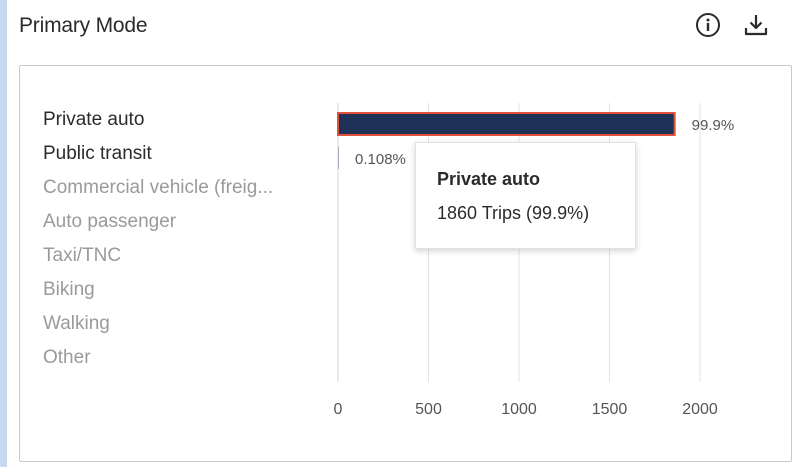 This screenshot has height=467, width=793. What do you see at coordinates (428, 409) in the screenshot?
I see `x-tick-label: 500` at bounding box center [428, 409].